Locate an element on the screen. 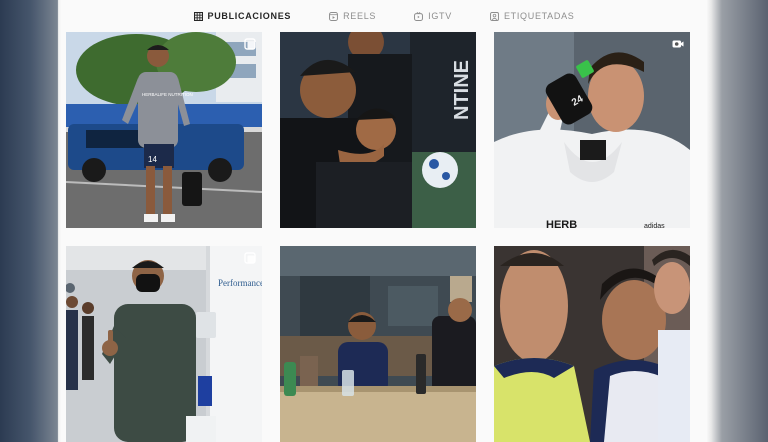 This screenshot has height=442, width=768. tab-reels-label: REELS is located at coordinates (360, 16).